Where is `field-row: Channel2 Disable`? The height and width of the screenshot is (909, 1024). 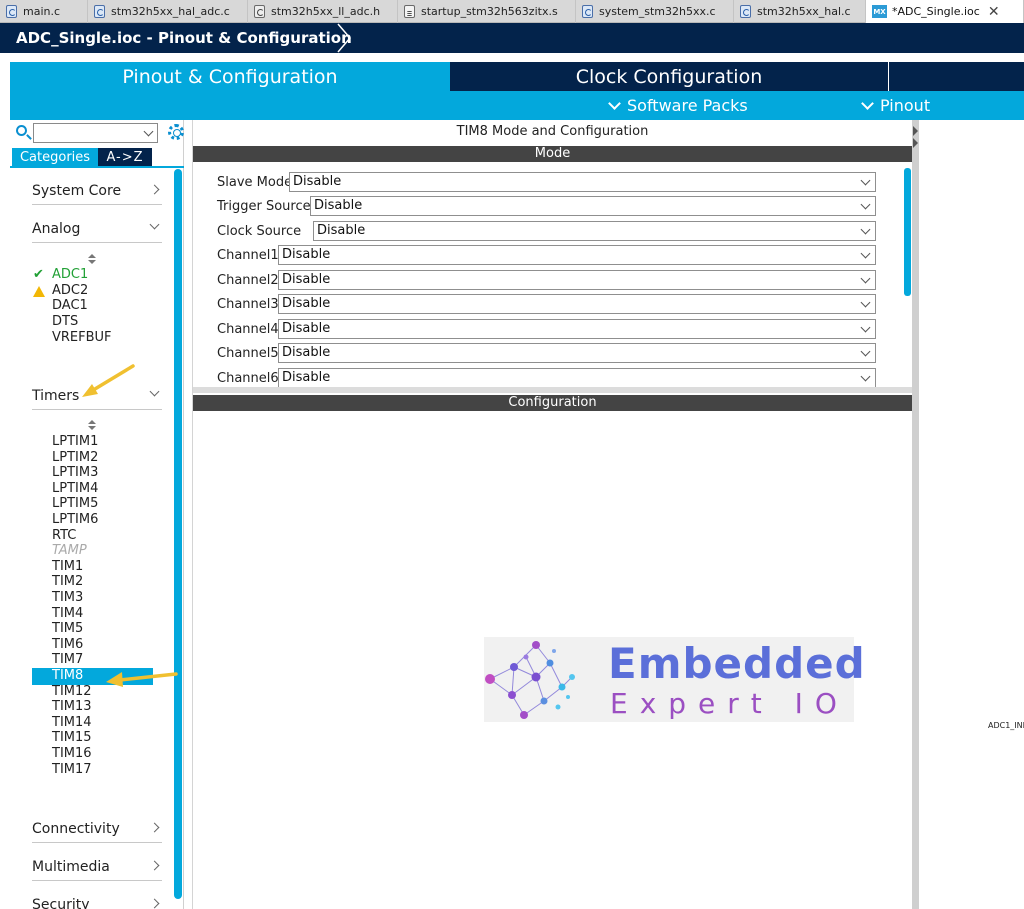 field-row: Channel2 Disable is located at coordinates (547, 280).